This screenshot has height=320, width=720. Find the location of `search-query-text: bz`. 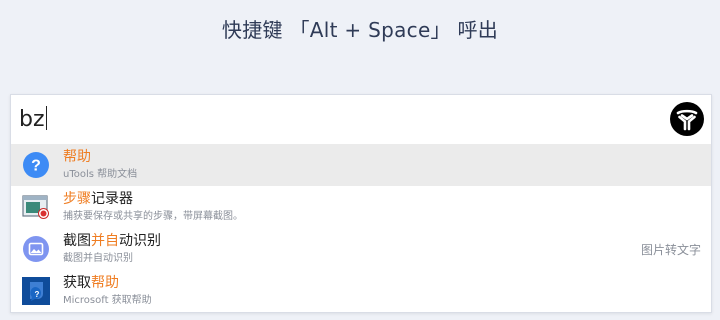

search-query-text: bz is located at coordinates (32, 119).